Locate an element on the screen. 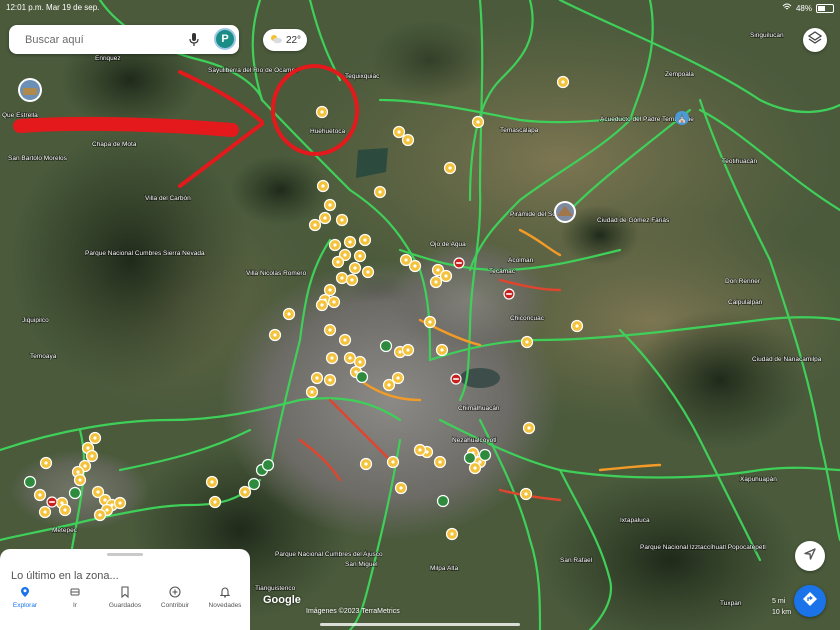 The width and height of the screenshot is (840, 630). avatar: P is located at coordinates (225, 39).